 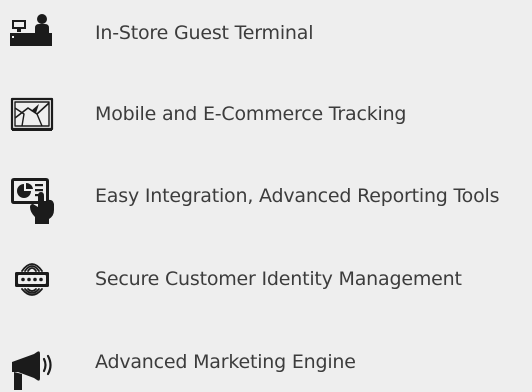 What do you see at coordinates (34, 362) in the screenshot?
I see `megaphone-icon` at bounding box center [34, 362].